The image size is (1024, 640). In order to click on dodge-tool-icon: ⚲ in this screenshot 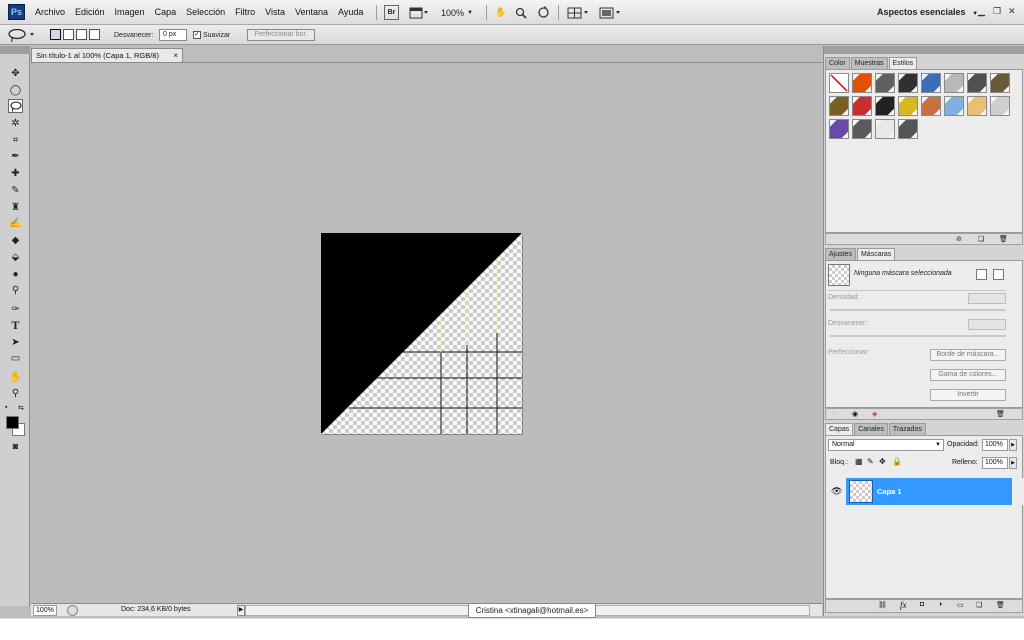, I will do `click(15, 290)`.